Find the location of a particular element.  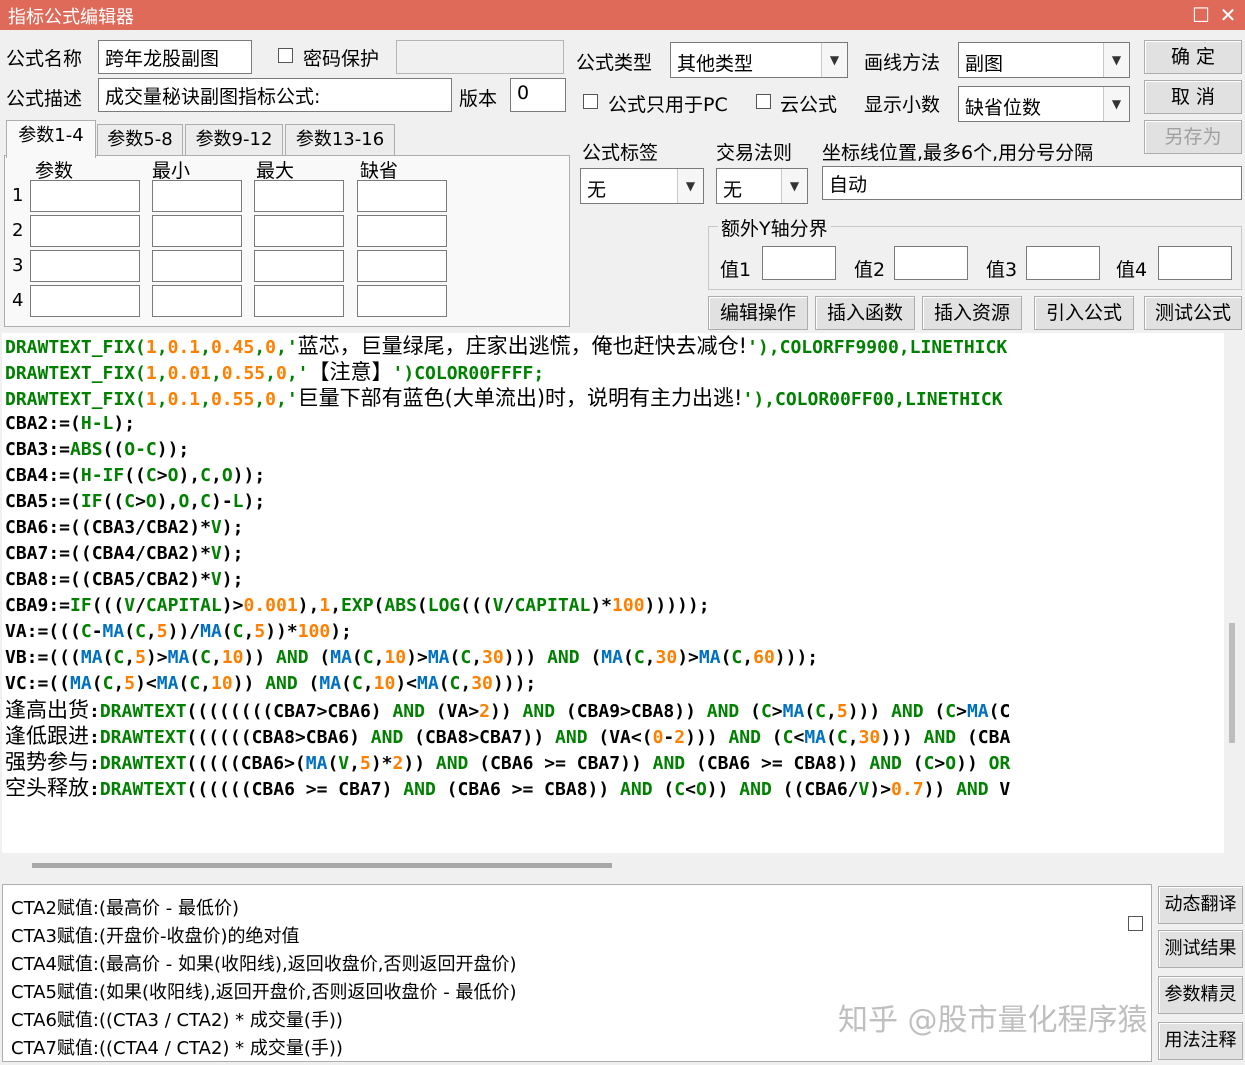

test-result-button: 测试结果 is located at coordinates (1200, 949).